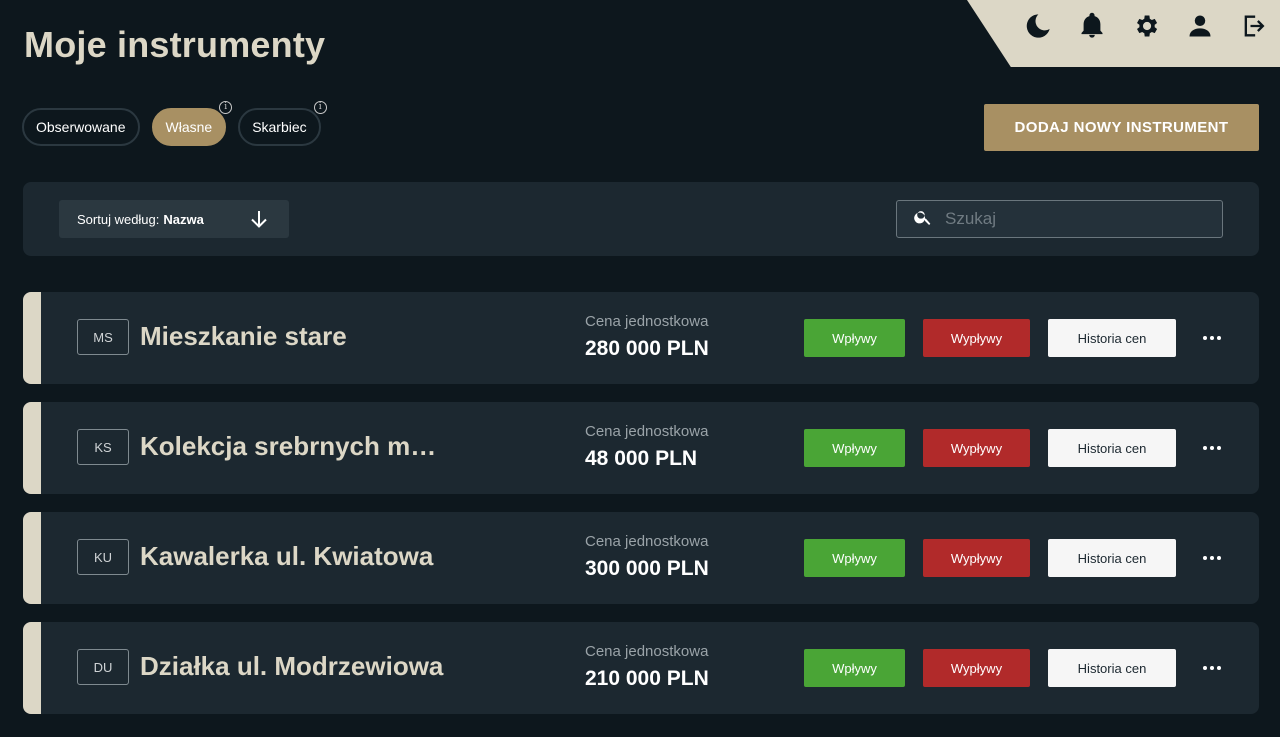  What do you see at coordinates (103, 447) in the screenshot?
I see `instrument-badge: KS` at bounding box center [103, 447].